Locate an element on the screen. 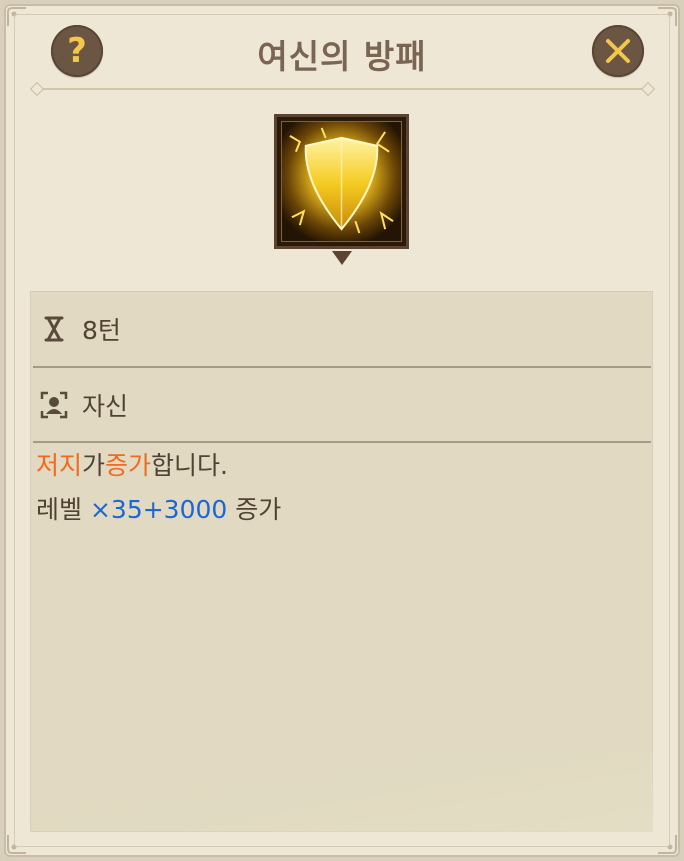  golden-shield-icon is located at coordinates (341, 181).